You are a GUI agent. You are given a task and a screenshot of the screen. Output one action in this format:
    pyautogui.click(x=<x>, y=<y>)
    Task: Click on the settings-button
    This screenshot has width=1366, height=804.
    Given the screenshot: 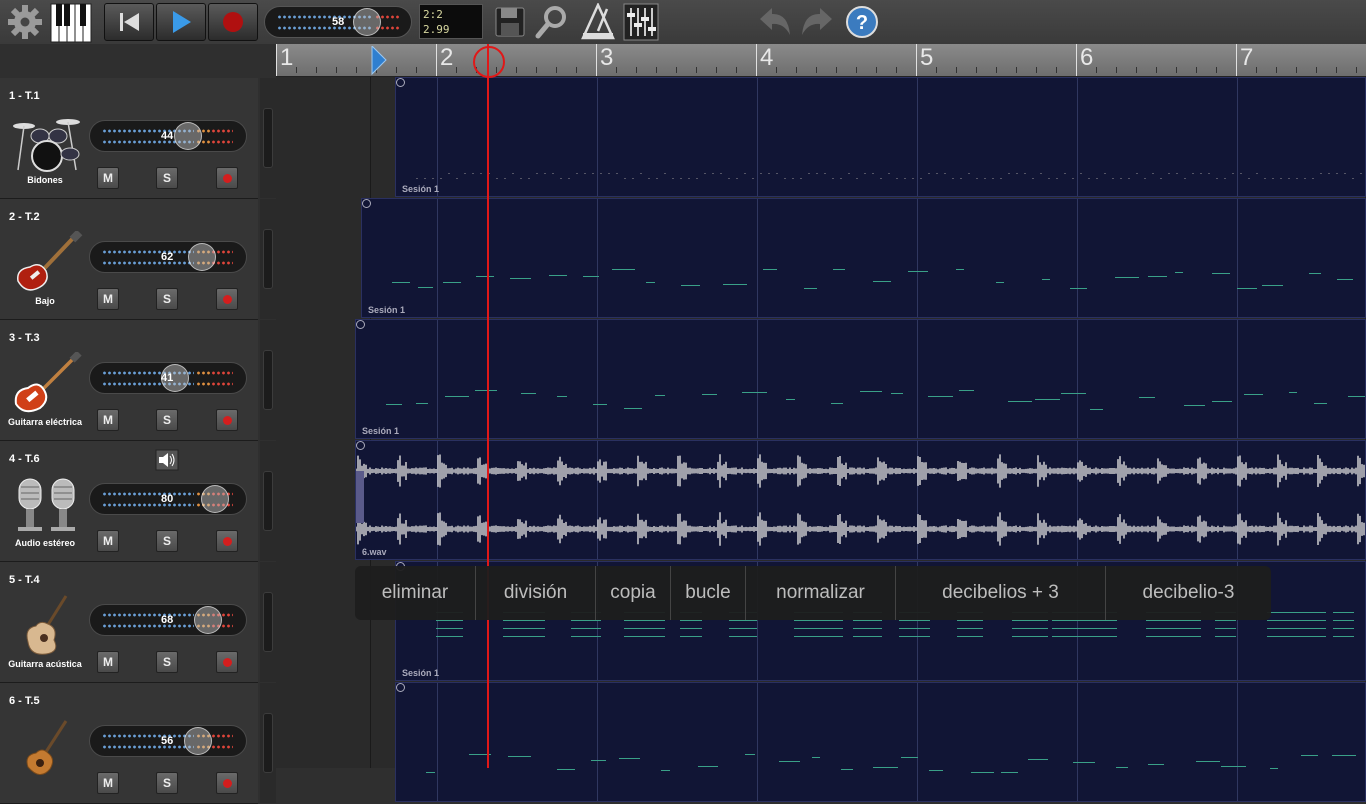 What is the action you would take?
    pyautogui.click(x=25, y=22)
    